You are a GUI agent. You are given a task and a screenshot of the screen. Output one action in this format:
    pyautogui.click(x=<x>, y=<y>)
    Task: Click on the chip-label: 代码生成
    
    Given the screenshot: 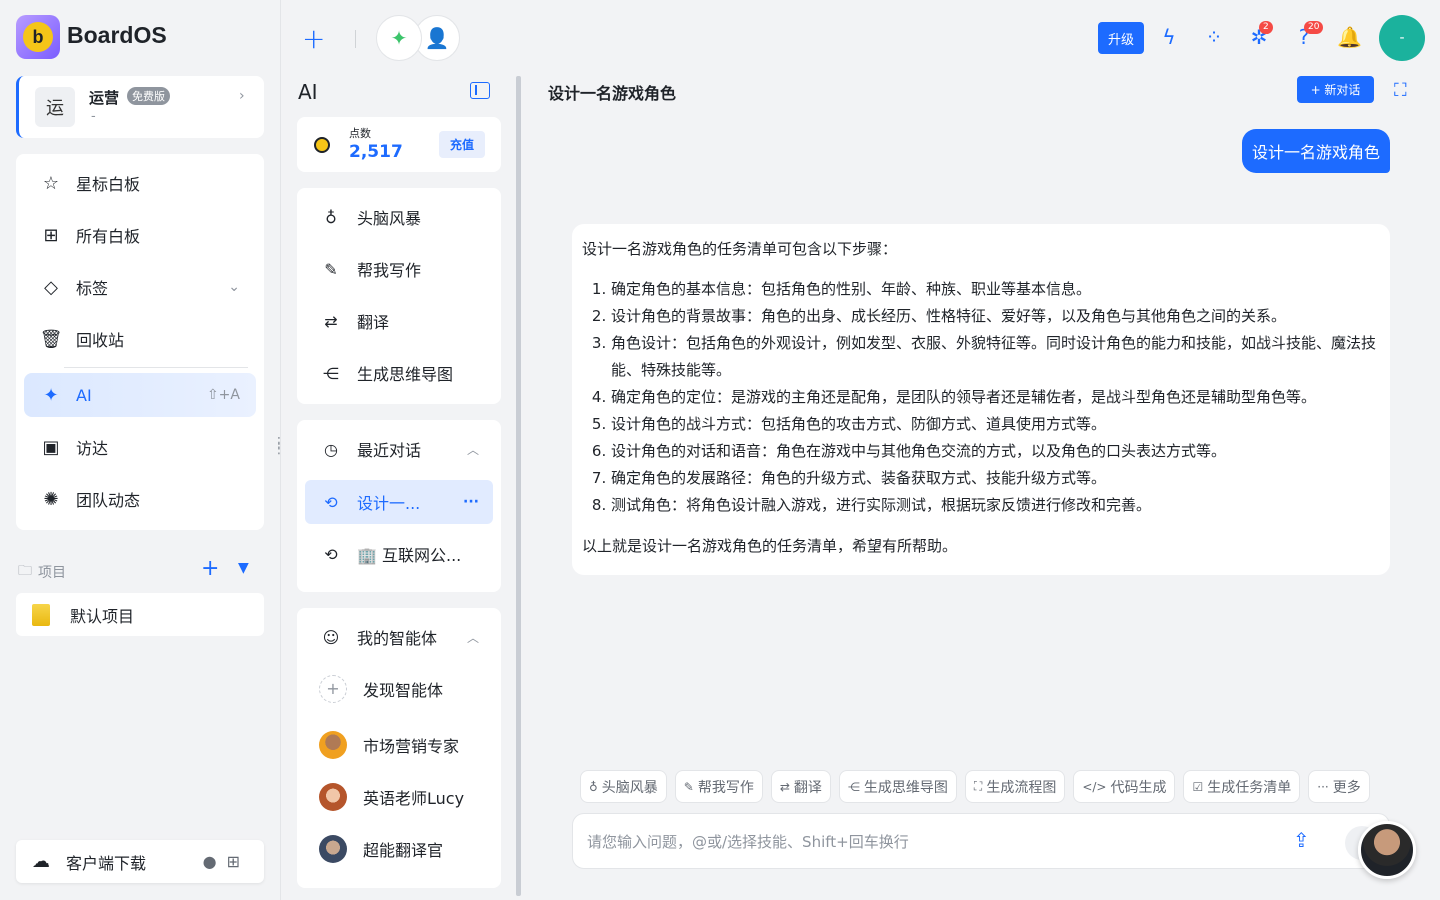 What is the action you would take?
    pyautogui.click(x=1138, y=787)
    